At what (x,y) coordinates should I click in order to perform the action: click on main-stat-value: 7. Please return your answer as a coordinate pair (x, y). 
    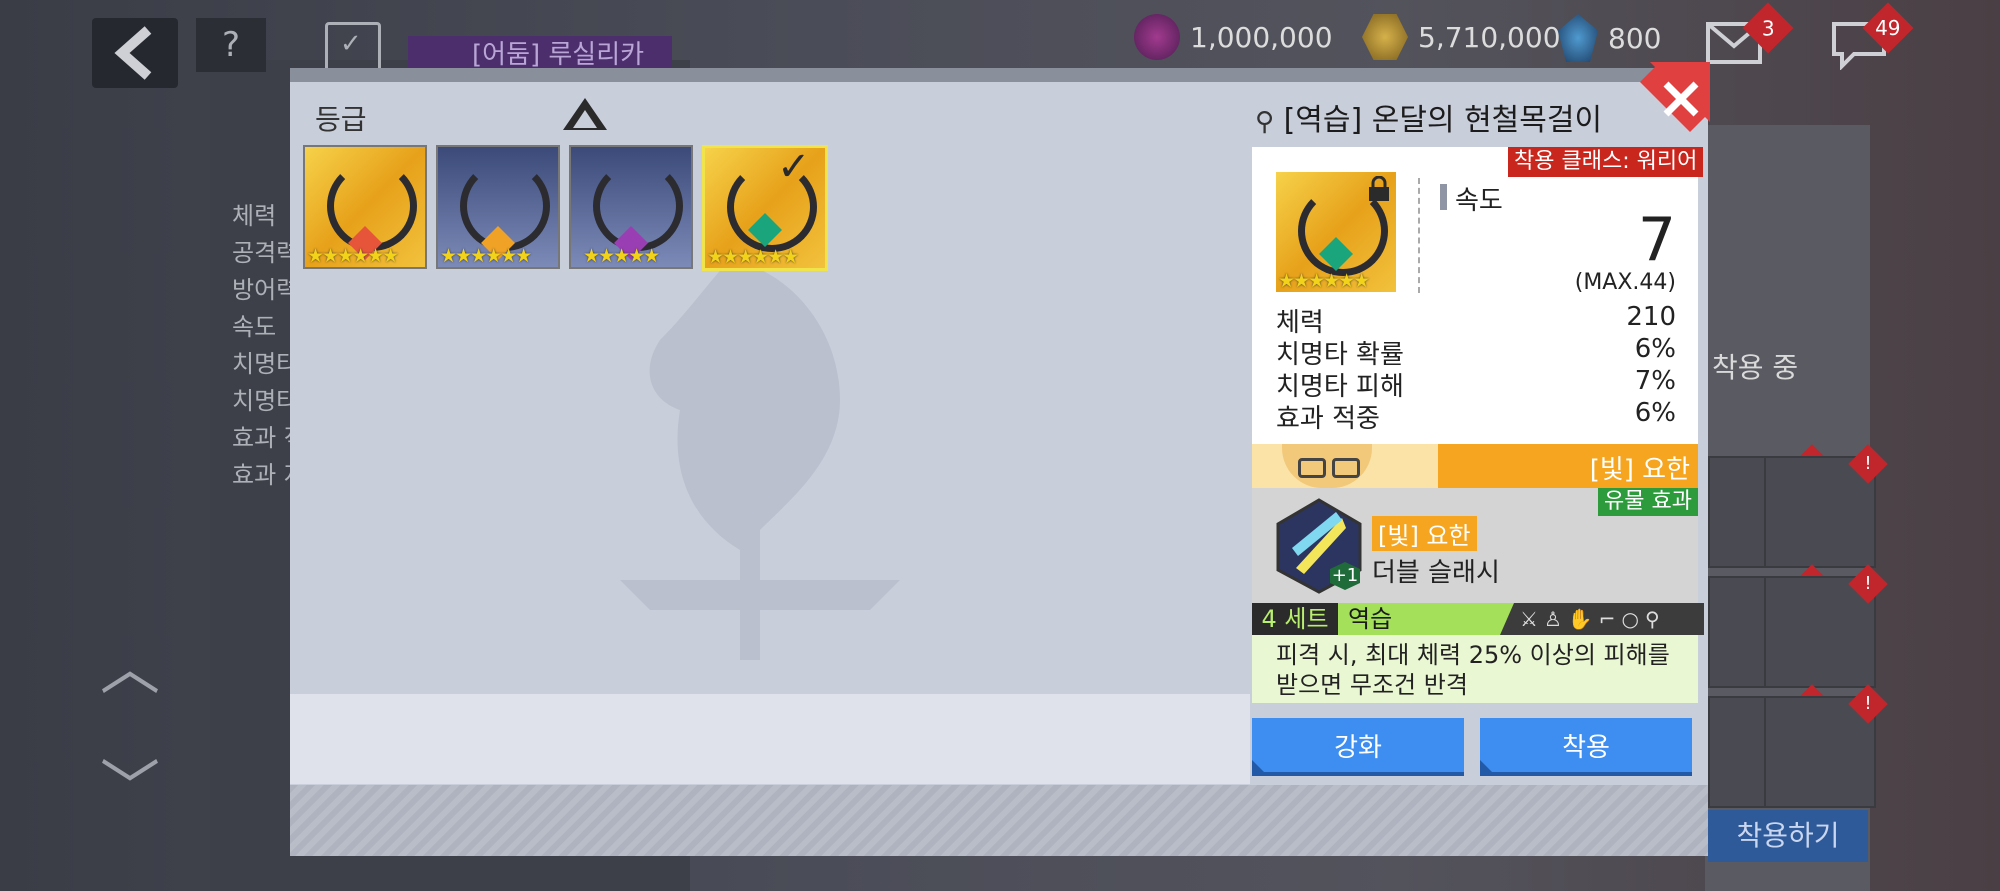
    Looking at the image, I should click on (1656, 240).